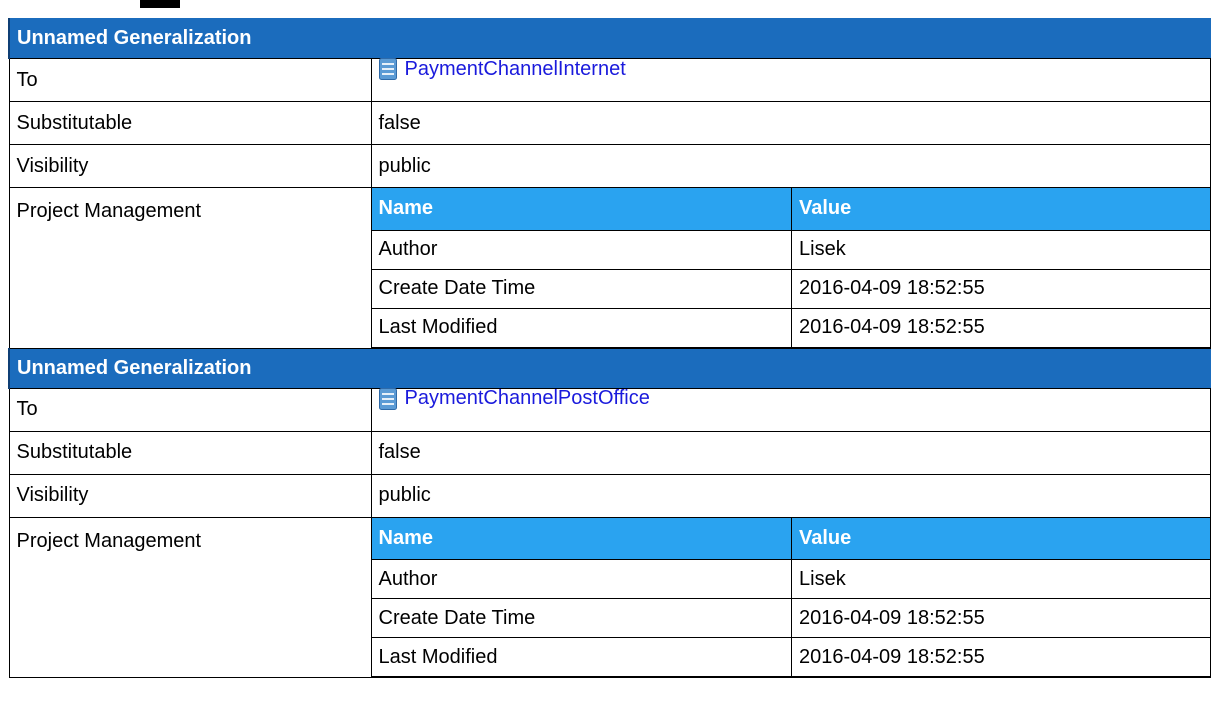 Image resolution: width=1211 pixels, height=722 pixels. I want to click on page-heading-fragment, so click(250, 9).